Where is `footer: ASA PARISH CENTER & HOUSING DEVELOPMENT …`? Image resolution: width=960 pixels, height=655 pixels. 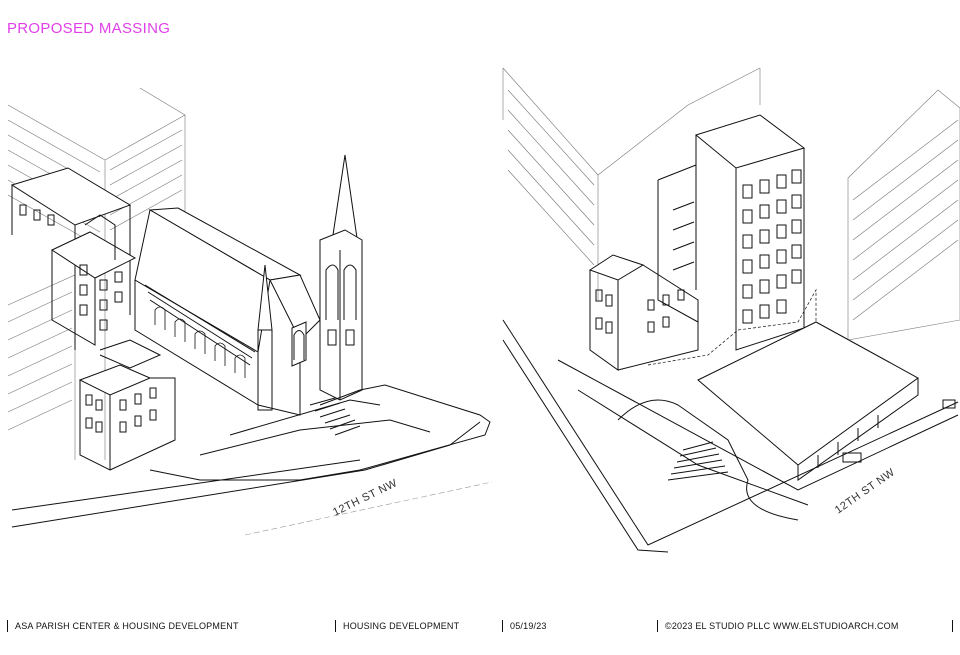 footer: ASA PARISH CENTER & HOUSING DEVELOPMENT … is located at coordinates (480, 627).